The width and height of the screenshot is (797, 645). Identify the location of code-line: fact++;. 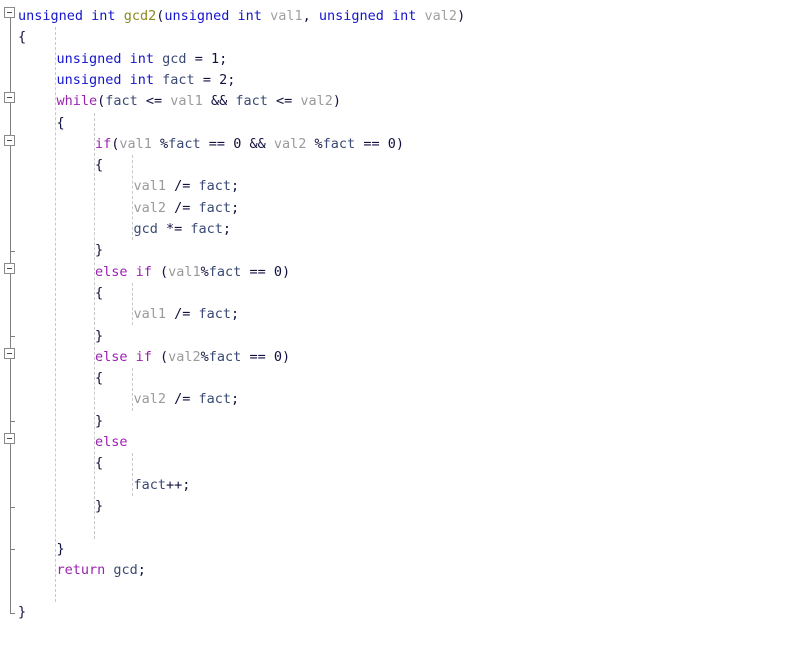
(161, 485).